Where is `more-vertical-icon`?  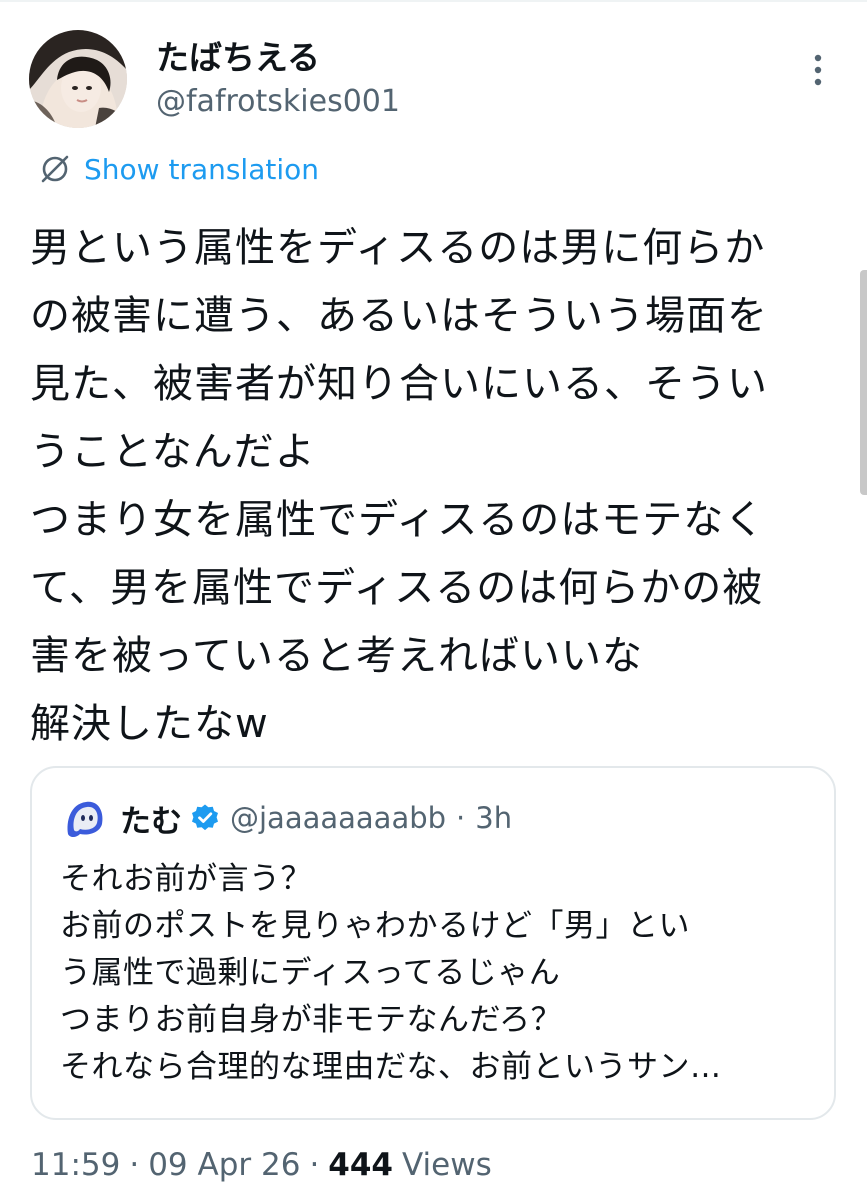 more-vertical-icon is located at coordinates (818, 70).